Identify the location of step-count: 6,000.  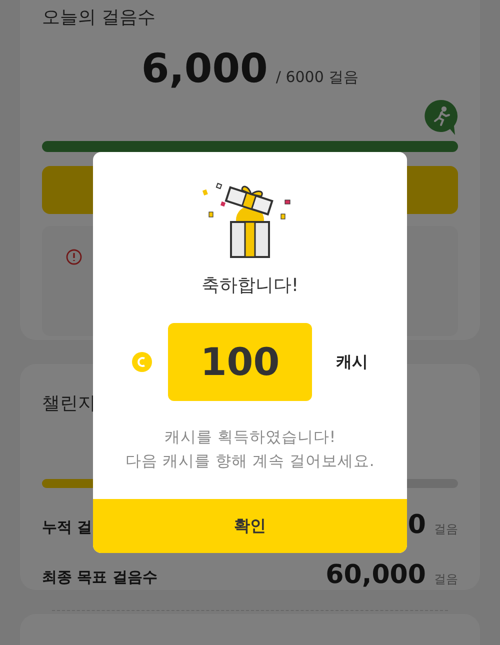
(204, 69).